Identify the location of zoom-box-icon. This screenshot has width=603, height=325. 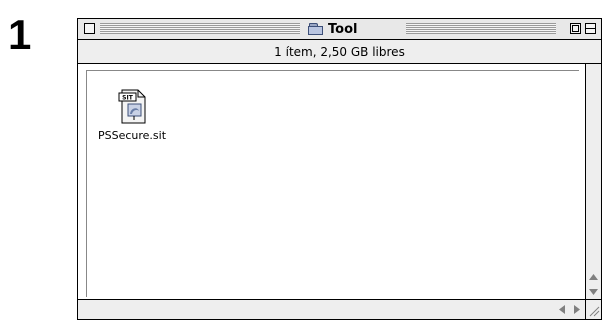
(575, 28).